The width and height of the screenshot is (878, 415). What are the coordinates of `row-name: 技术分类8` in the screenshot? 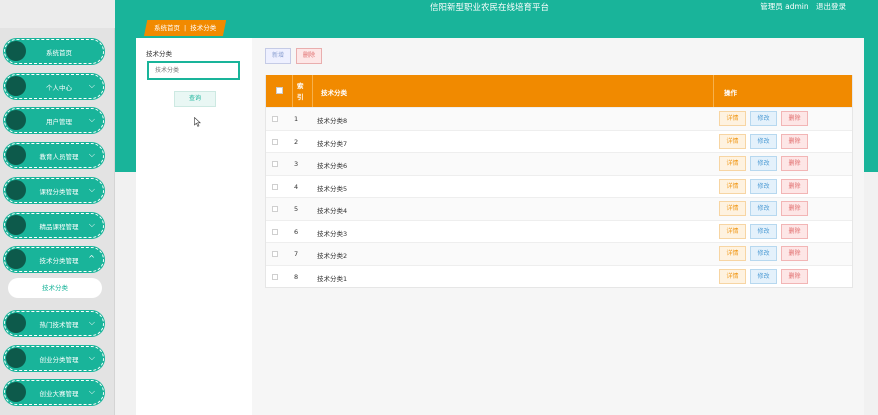 It's located at (332, 121).